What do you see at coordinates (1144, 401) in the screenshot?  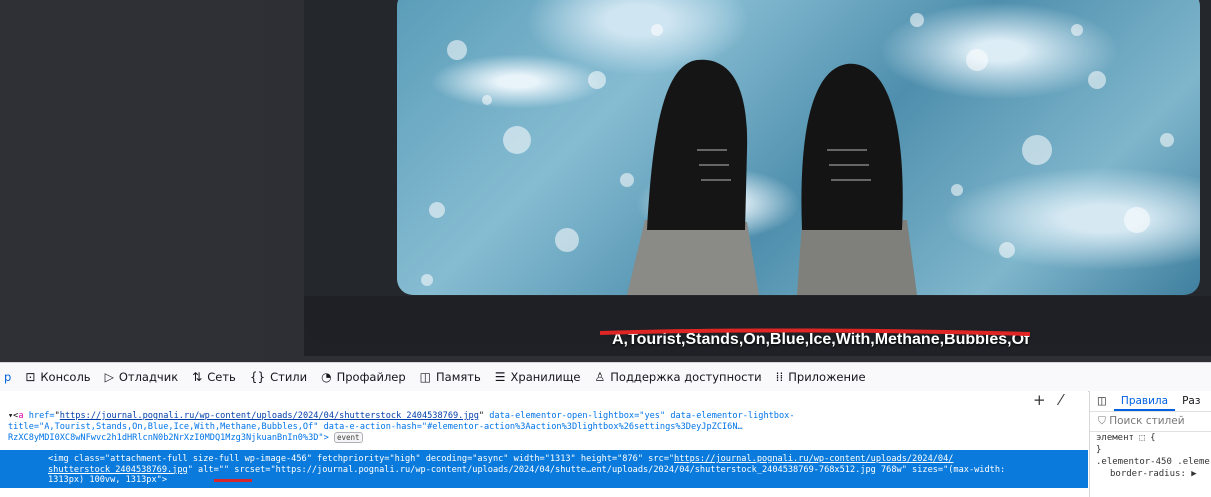 I see `tab-rules: Правила` at bounding box center [1144, 401].